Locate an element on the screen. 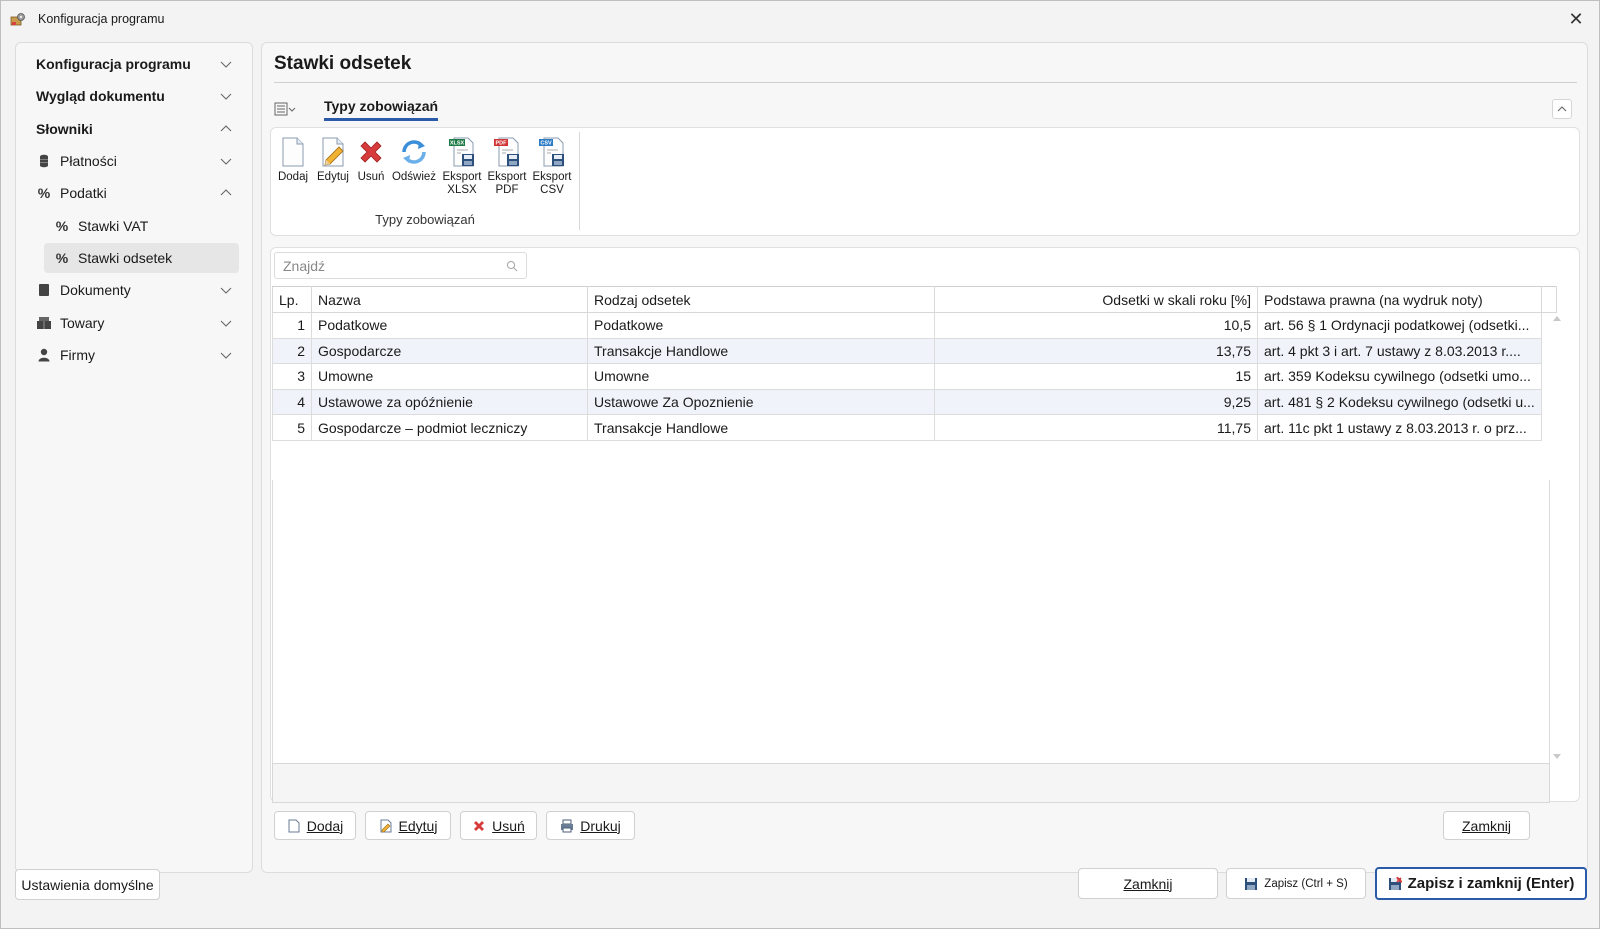 Image resolution: width=1600 pixels, height=929 pixels. save-and-close-button: Zapisz i zamknij (Enter) is located at coordinates (1481, 883).